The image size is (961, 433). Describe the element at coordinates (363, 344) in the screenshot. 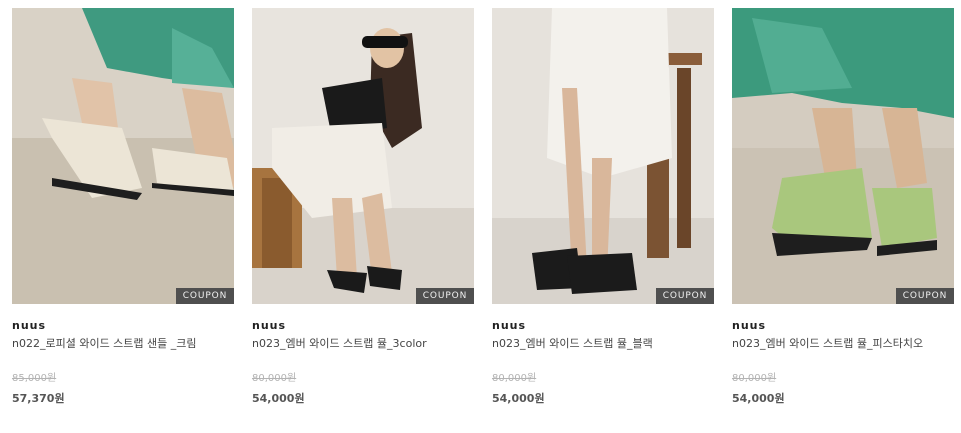

I see `product-name: n023_엠버 와이드 스트랩 뮬_3color` at that location.